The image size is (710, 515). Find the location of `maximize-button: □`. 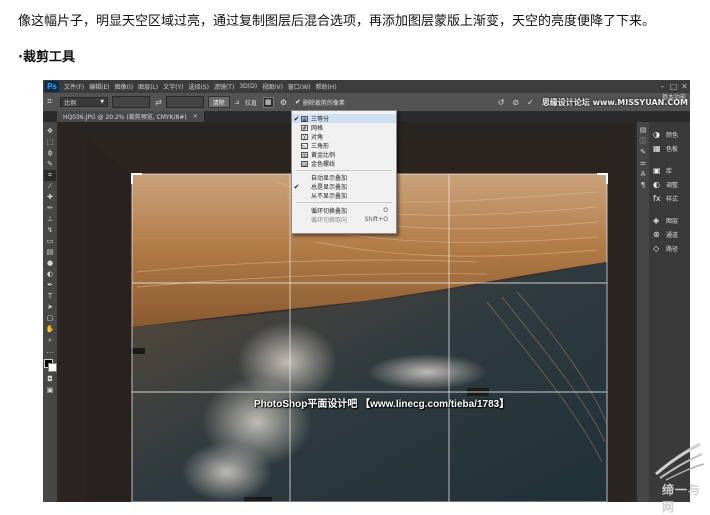

maximize-button: □ is located at coordinates (673, 86).